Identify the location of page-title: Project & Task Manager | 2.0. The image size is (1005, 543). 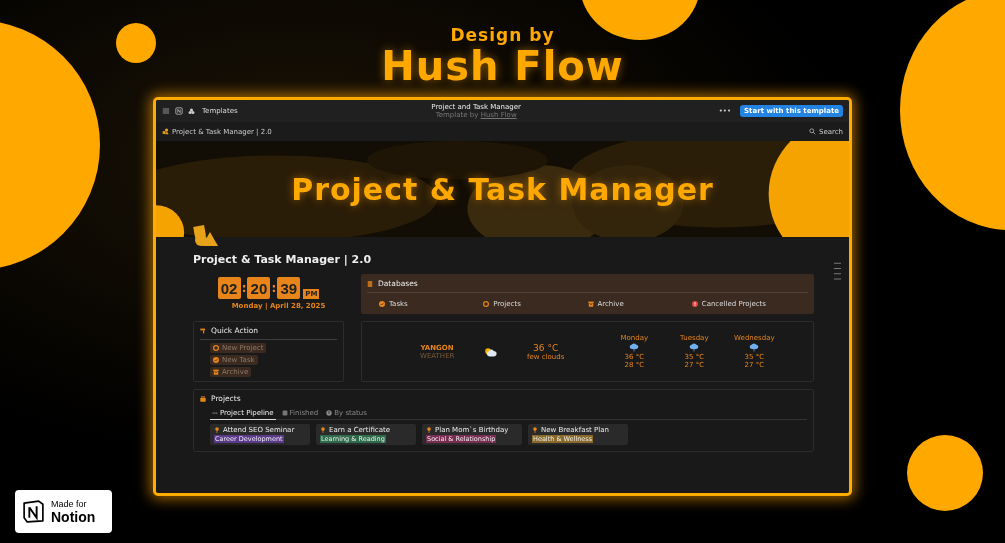
(283, 259).